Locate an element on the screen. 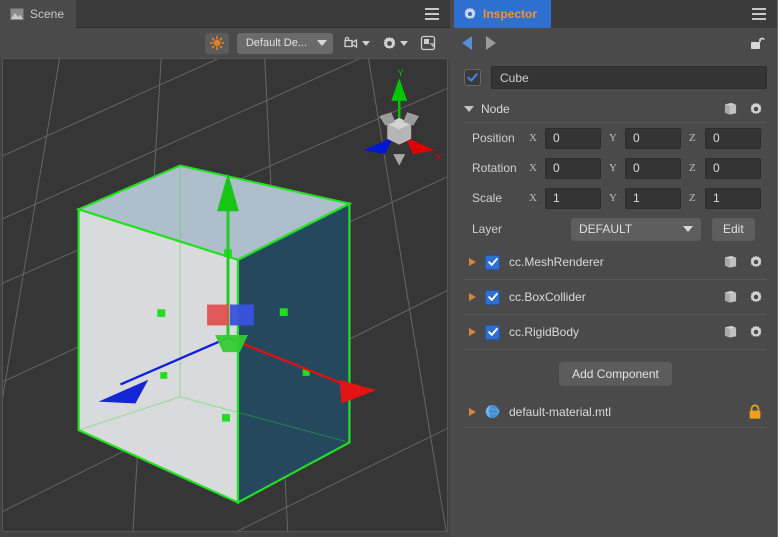 This screenshot has width=778, height=537. property-row-scale: Scale X 1 Y 1 Z 1 is located at coordinates (615, 198).